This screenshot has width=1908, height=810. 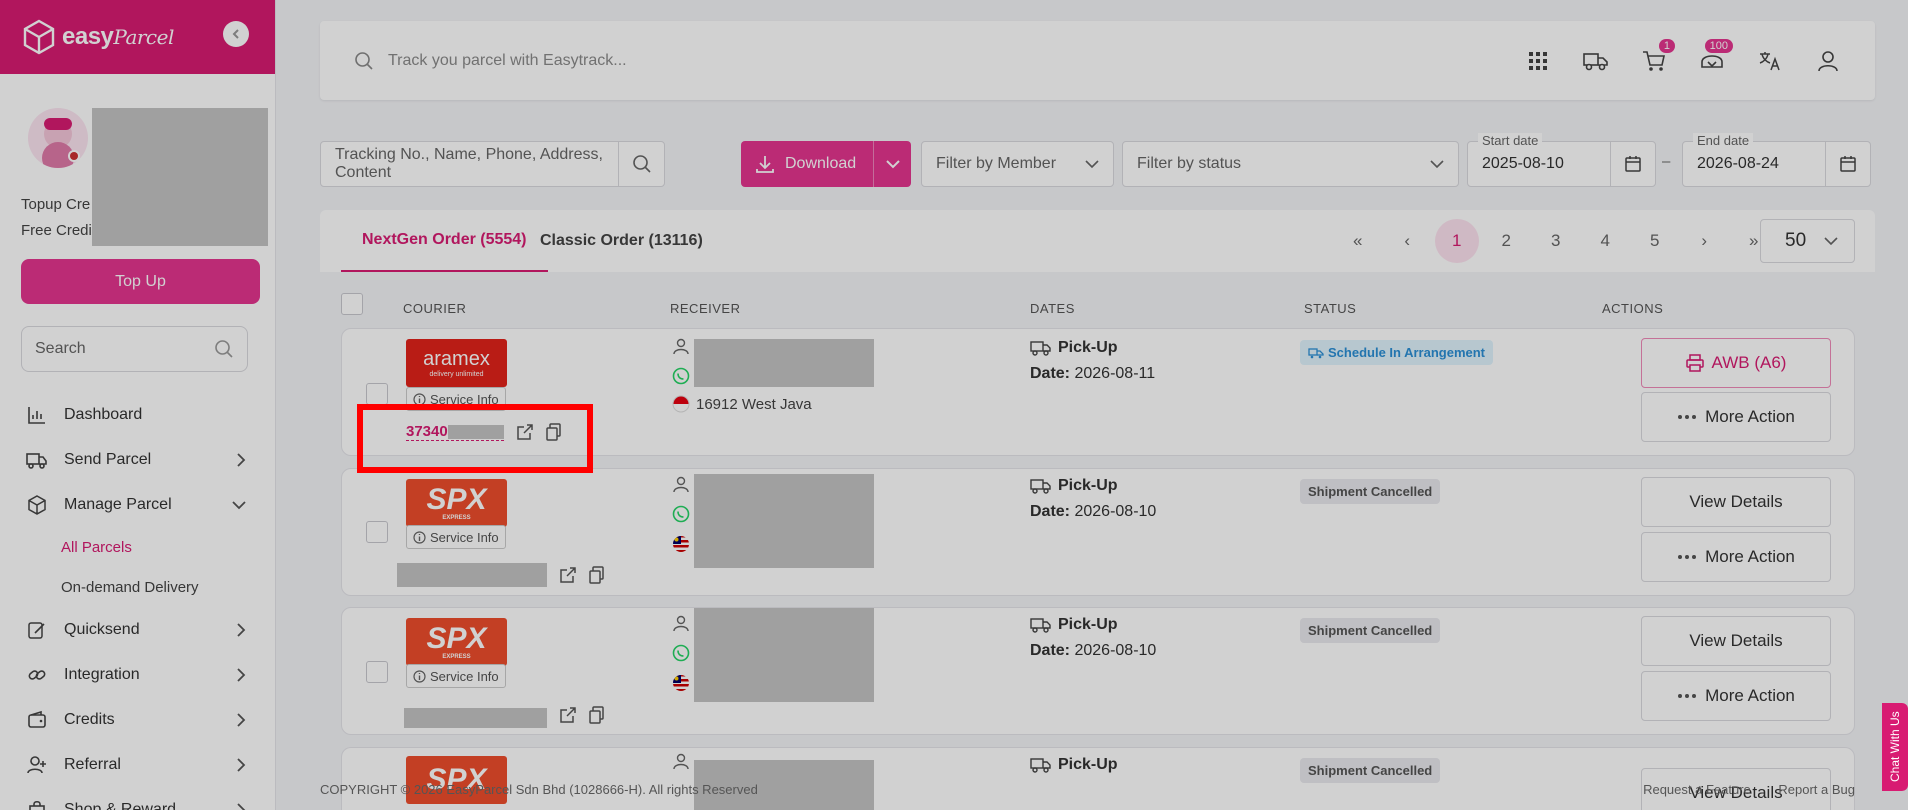 I want to click on pager-first-button: «, so click(x=1358, y=241).